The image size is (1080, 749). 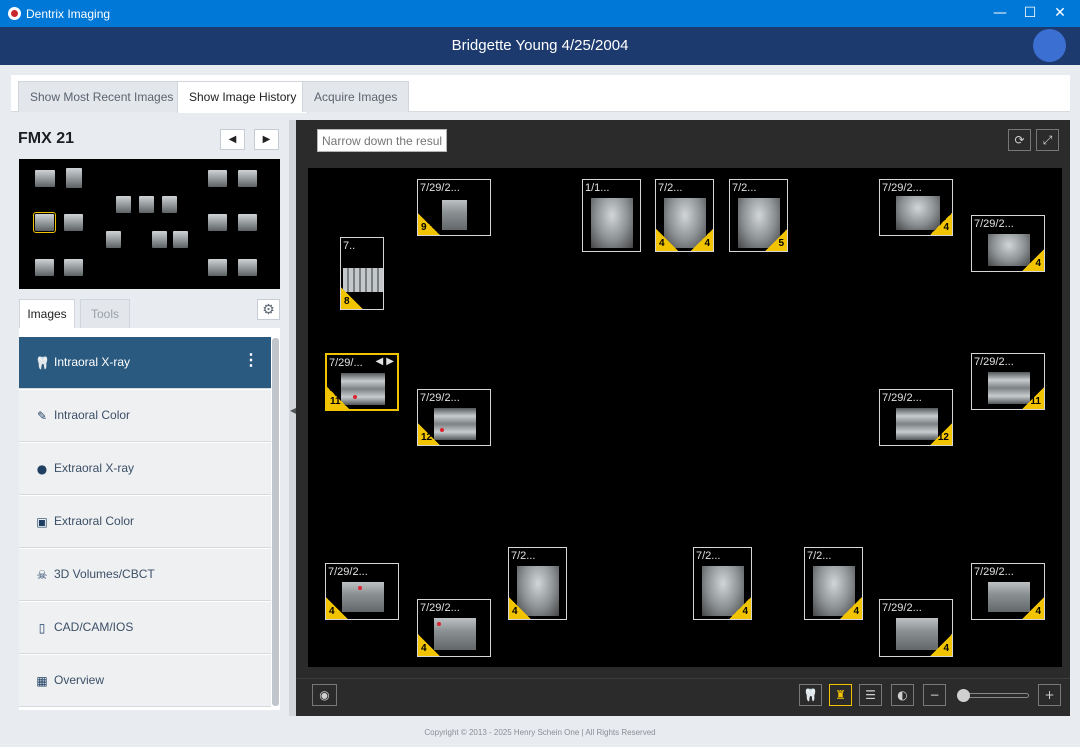 What do you see at coordinates (840, 695) in the screenshot?
I see `crown-button: ♜` at bounding box center [840, 695].